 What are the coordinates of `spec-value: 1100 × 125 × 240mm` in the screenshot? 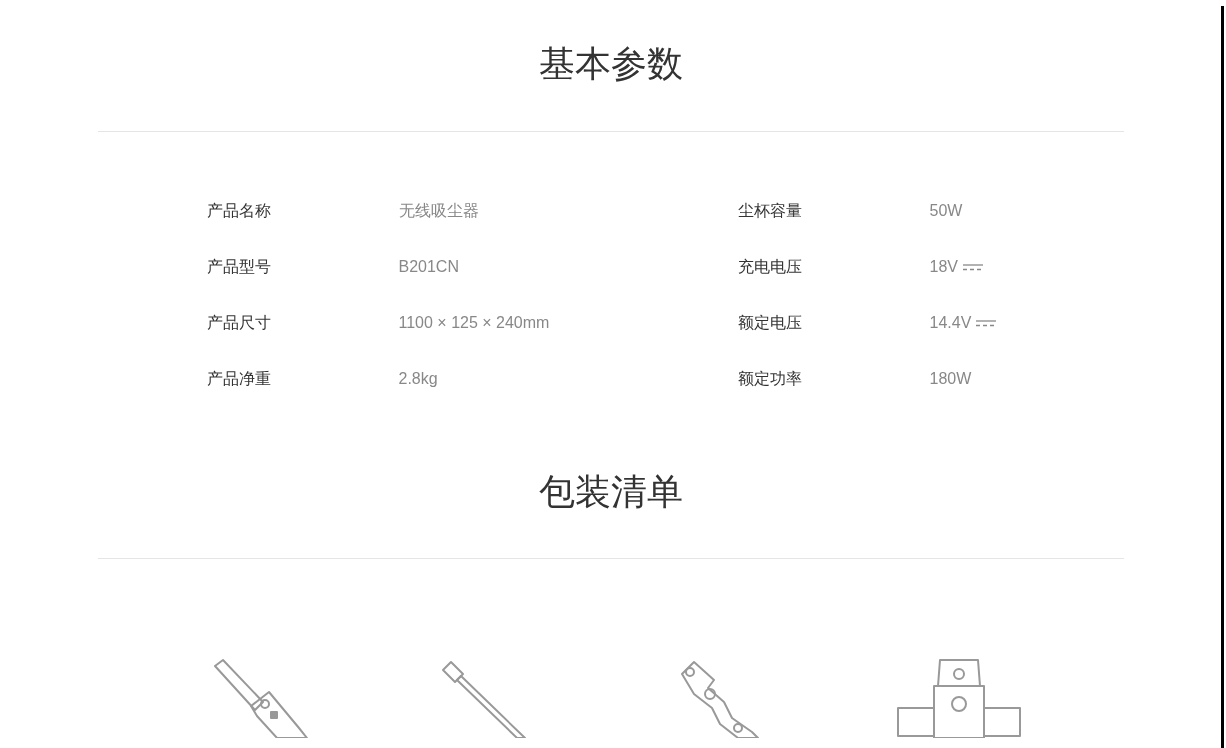 It's located at (474, 323).